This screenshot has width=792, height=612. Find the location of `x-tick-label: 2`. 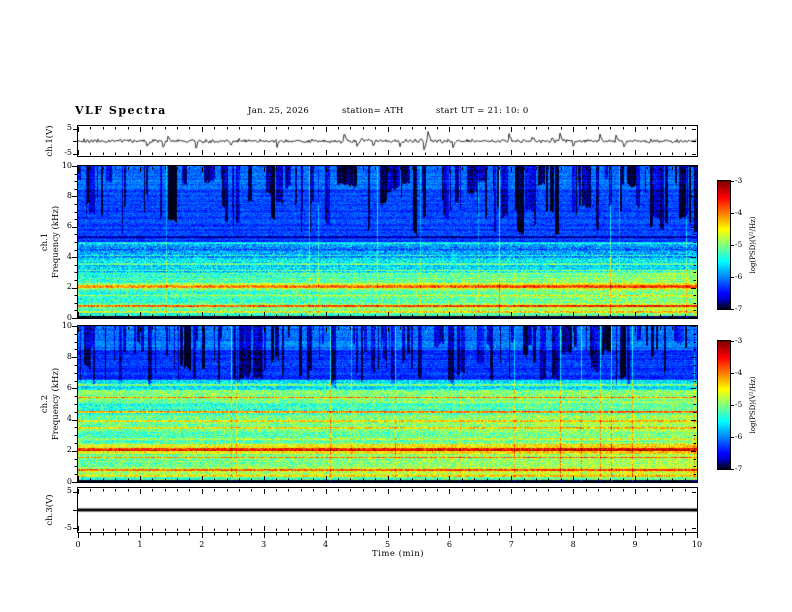

x-tick-label: 2 is located at coordinates (202, 544).